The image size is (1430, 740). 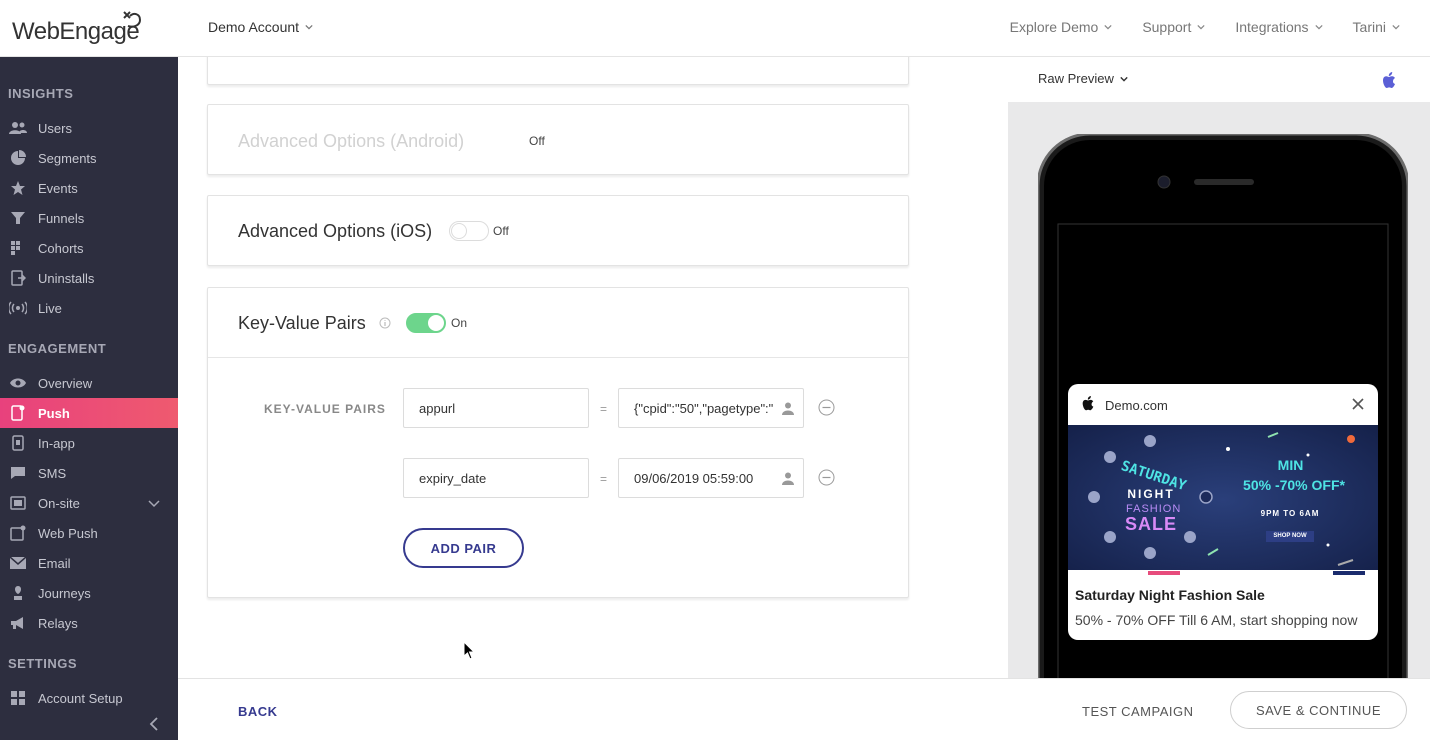 I want to click on sms-icon, so click(x=18, y=473).